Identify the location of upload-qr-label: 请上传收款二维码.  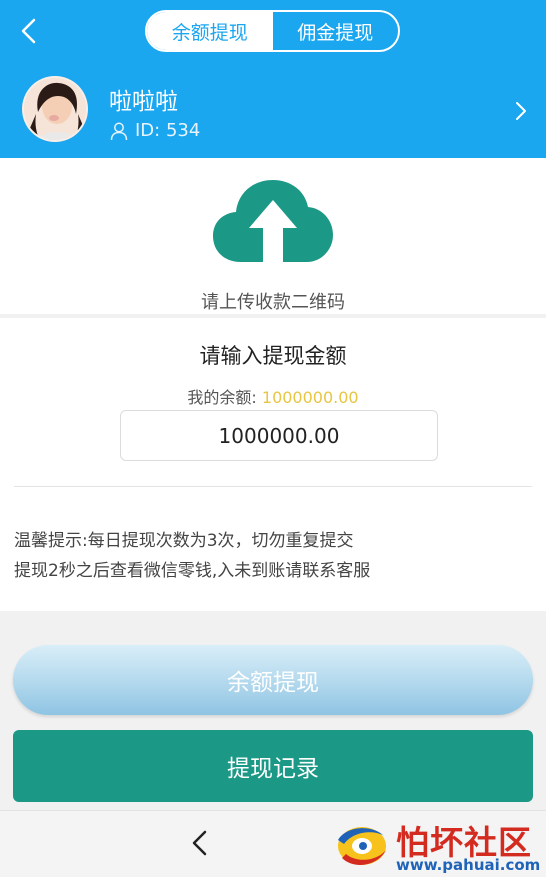
(273, 302).